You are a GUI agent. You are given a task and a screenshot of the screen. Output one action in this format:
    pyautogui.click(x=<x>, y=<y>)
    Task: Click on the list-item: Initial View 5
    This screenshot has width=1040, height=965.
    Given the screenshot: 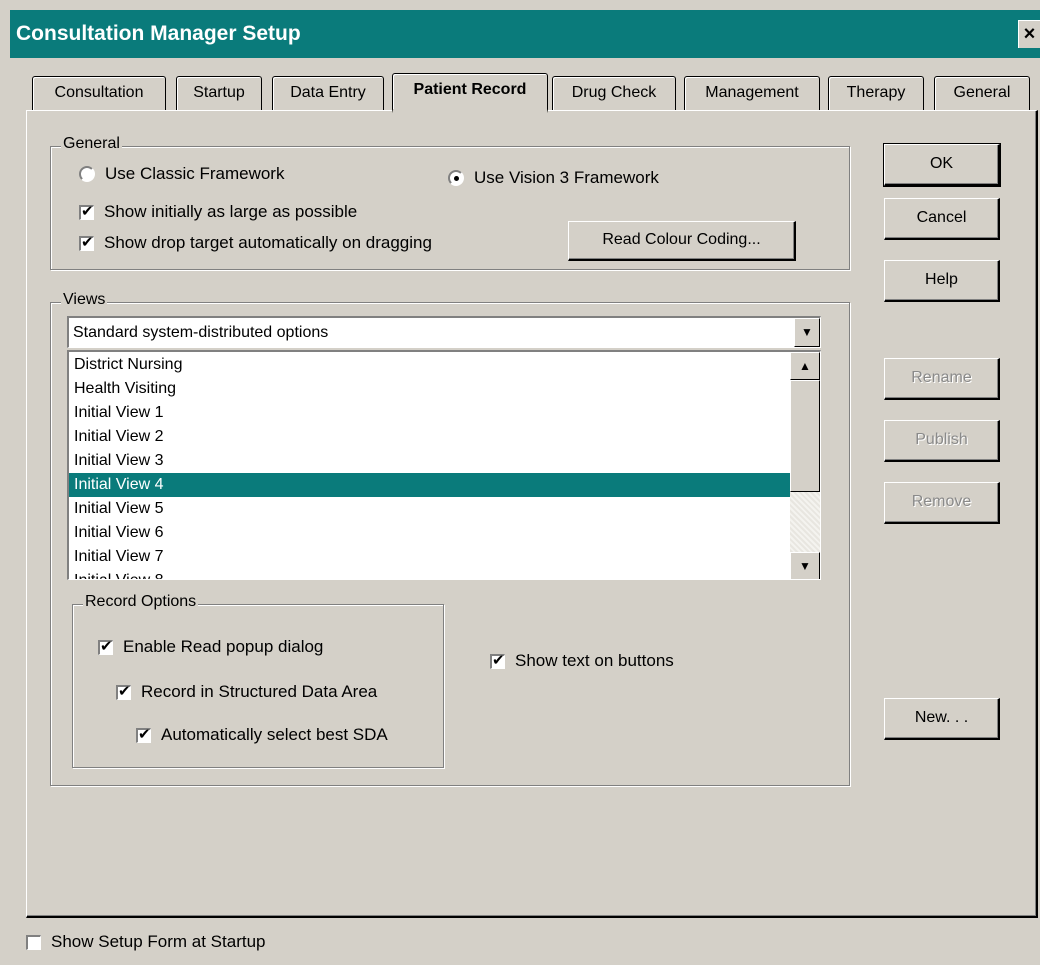 What is the action you would take?
    pyautogui.click(x=430, y=509)
    